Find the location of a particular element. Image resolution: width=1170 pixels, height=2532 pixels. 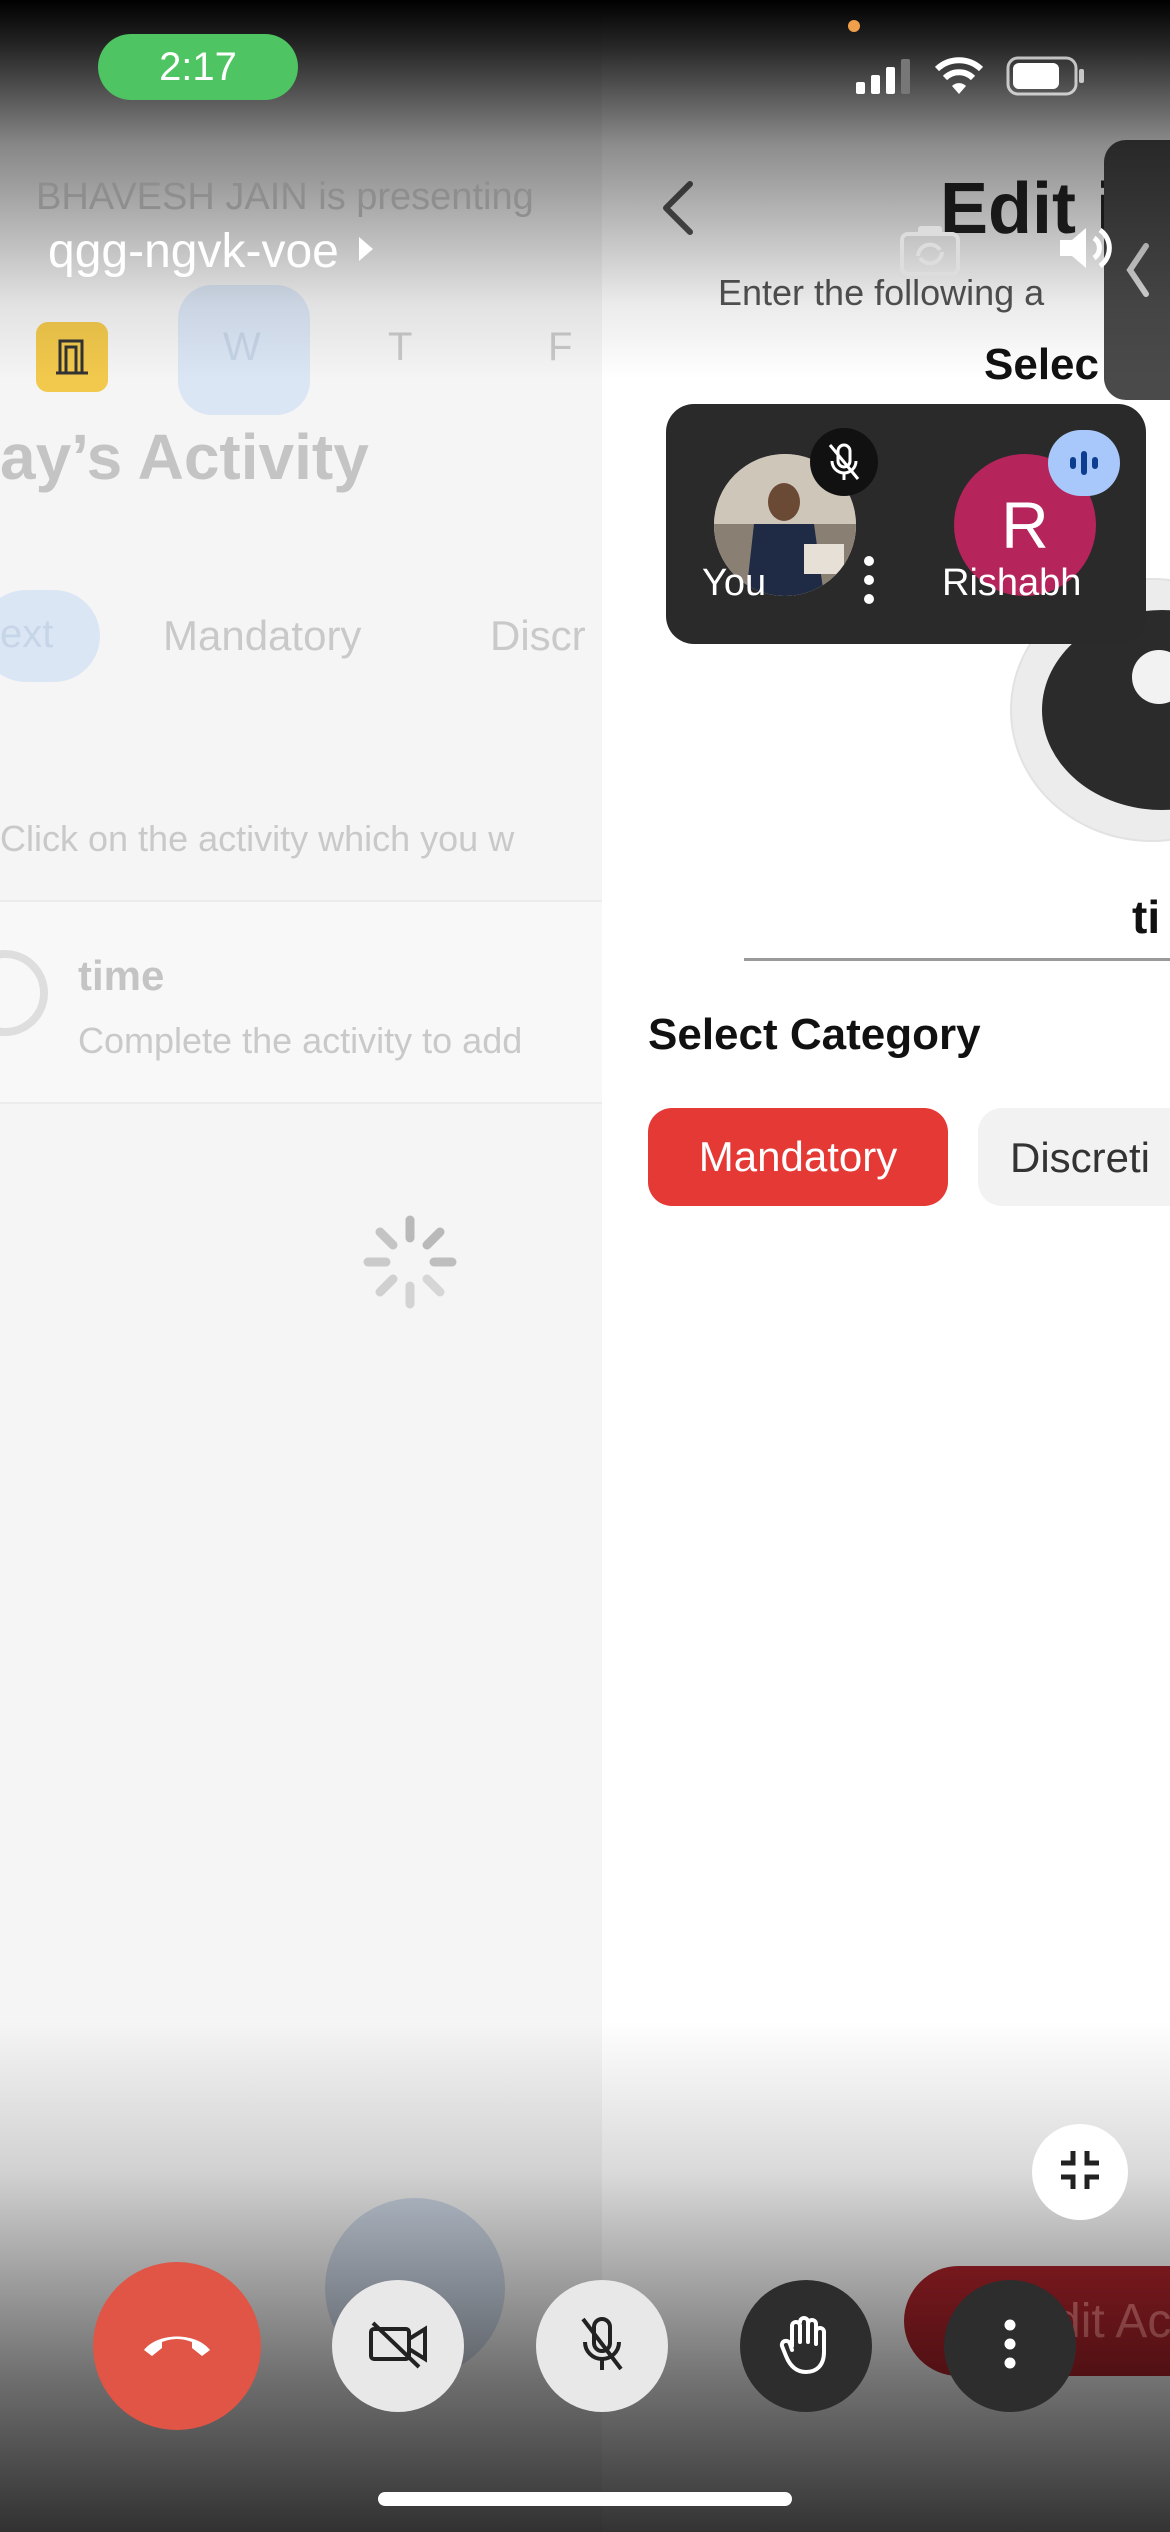

raise-hand-icon is located at coordinates (806, 2346).